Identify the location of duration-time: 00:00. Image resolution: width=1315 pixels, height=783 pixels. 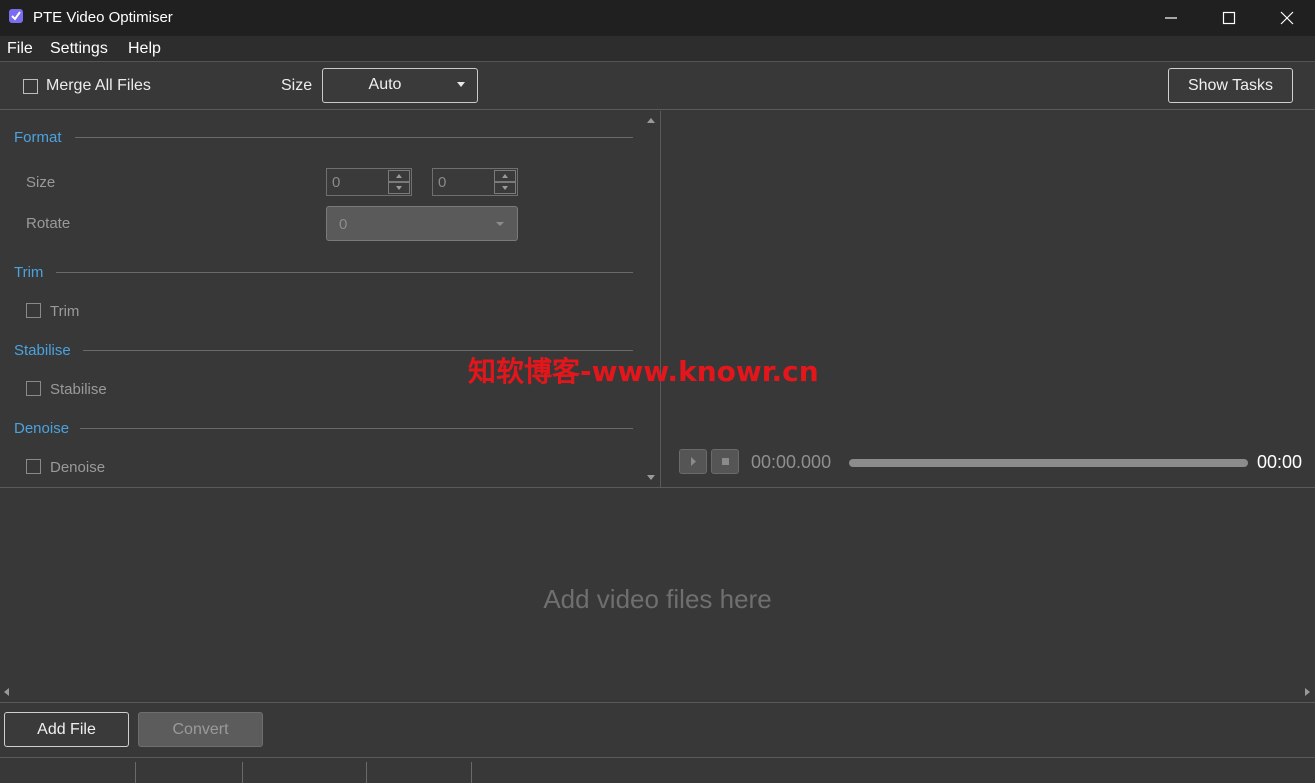
(1280, 462).